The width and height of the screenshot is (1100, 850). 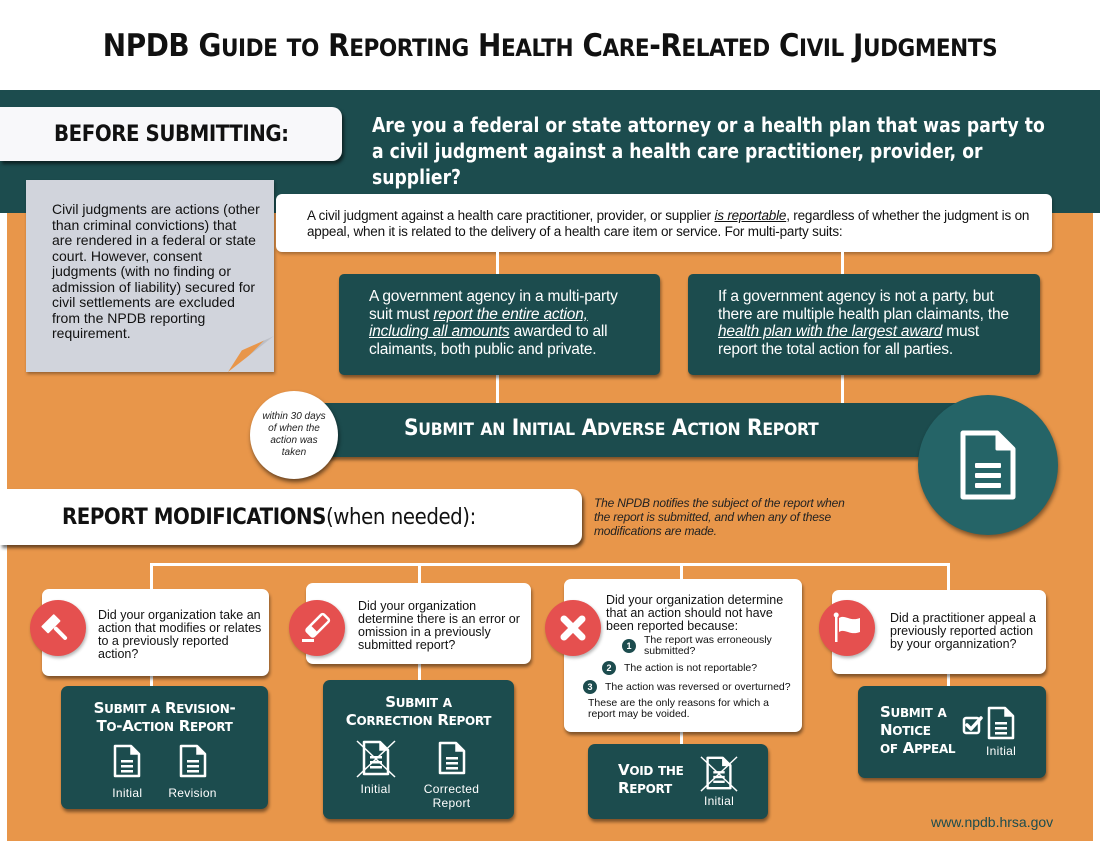 What do you see at coordinates (192, 793) in the screenshot?
I see `document-label: Revision` at bounding box center [192, 793].